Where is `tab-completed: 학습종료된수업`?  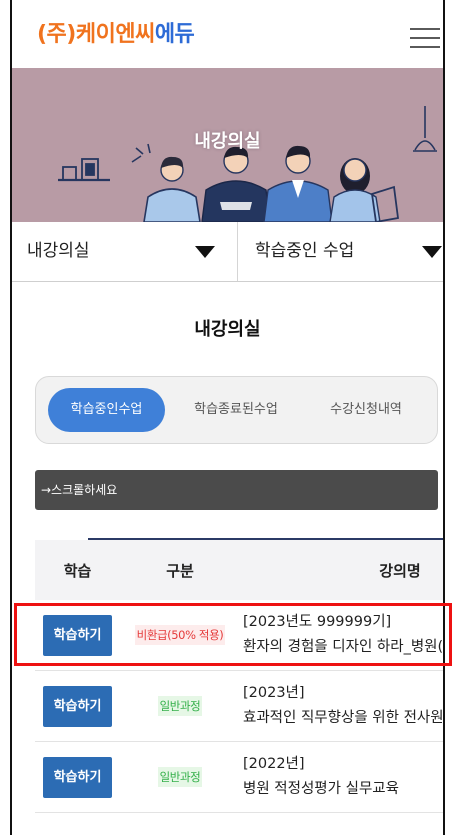 tab-completed: 학습종료된수업 is located at coordinates (236, 410).